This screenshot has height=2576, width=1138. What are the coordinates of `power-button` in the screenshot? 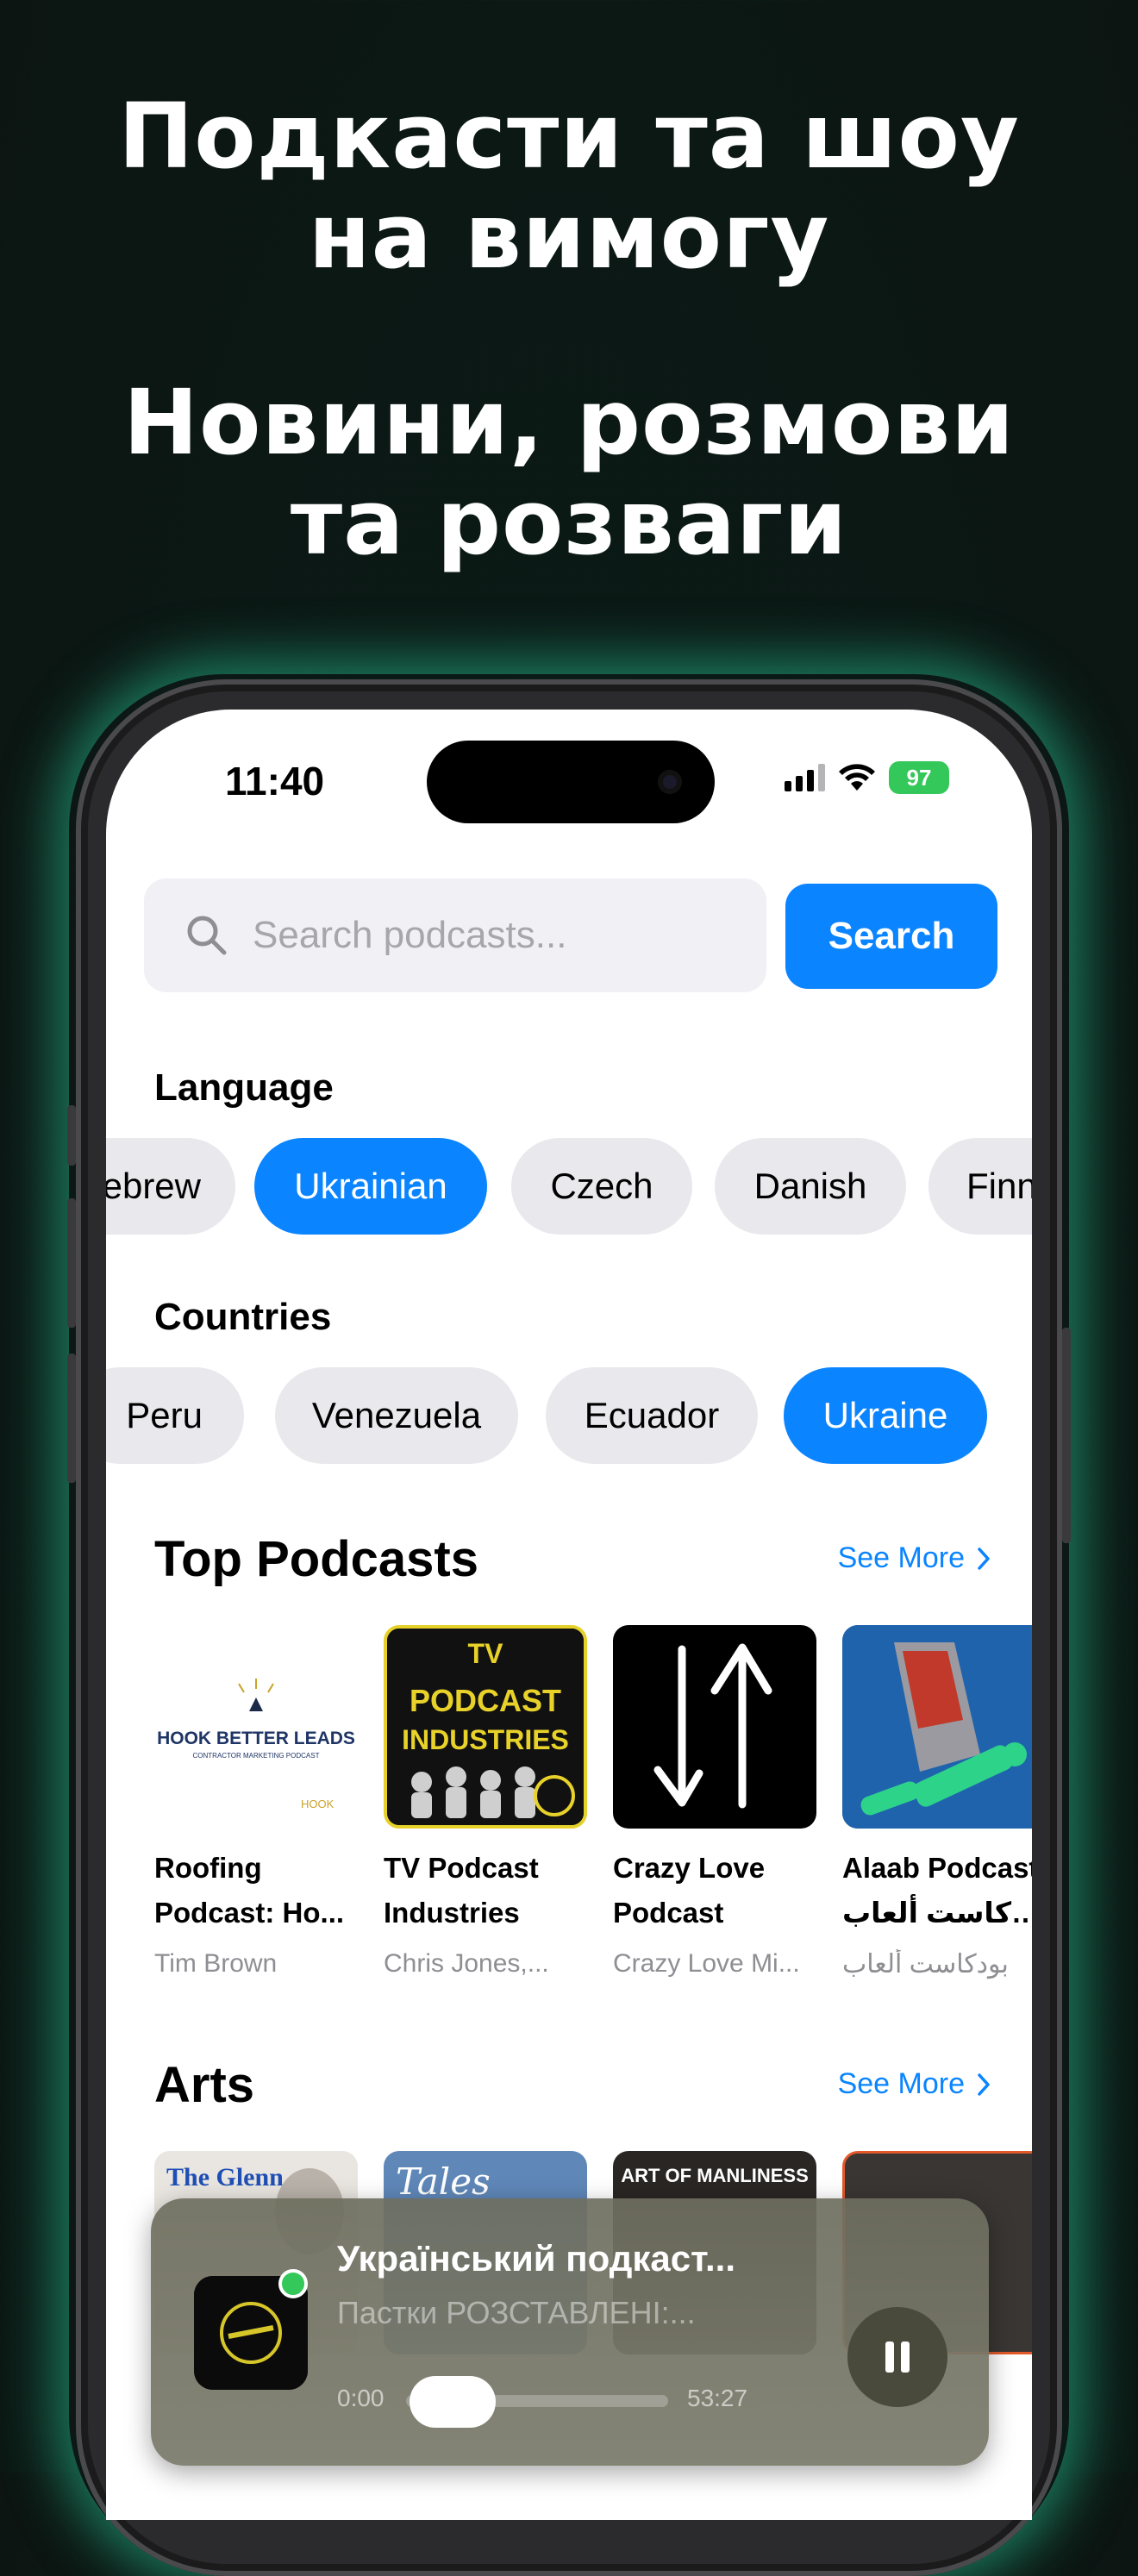 It's located at (1066, 1435).